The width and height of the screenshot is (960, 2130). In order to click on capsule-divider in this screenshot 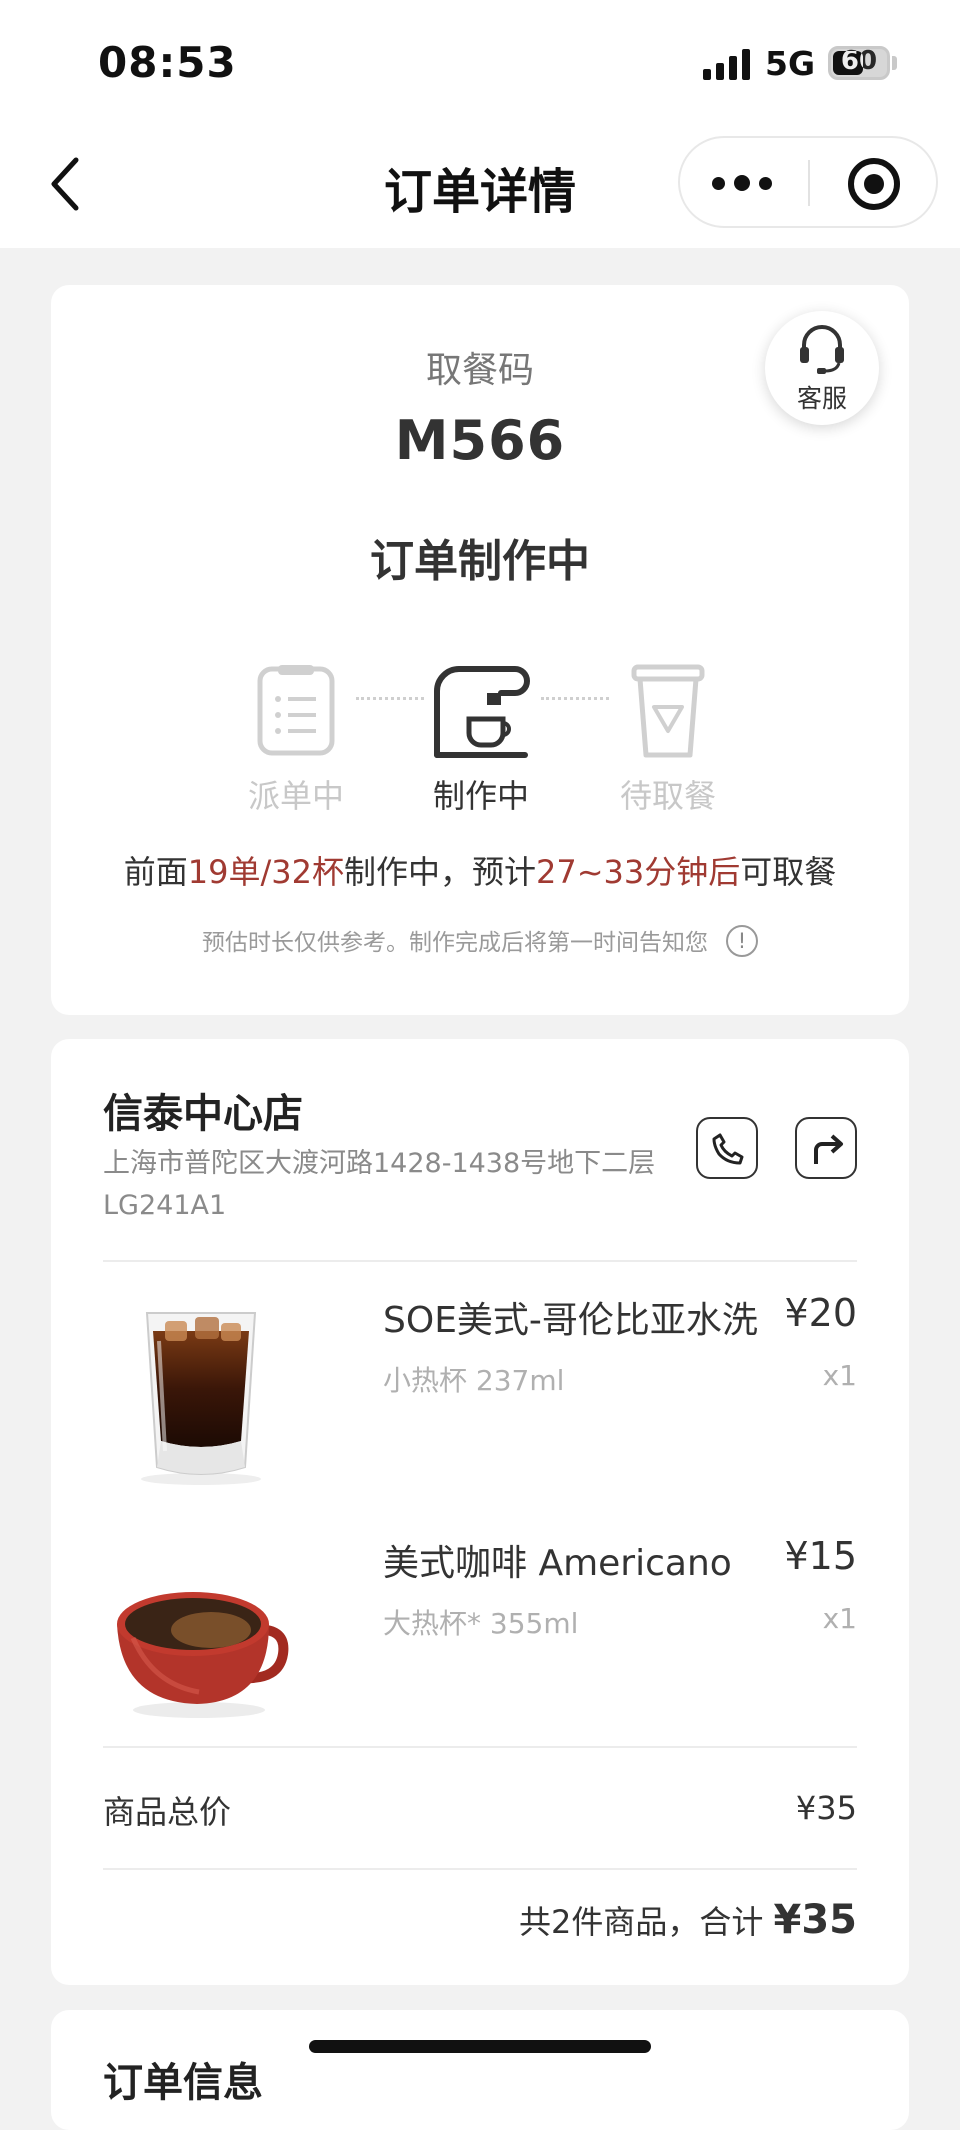, I will do `click(809, 183)`.